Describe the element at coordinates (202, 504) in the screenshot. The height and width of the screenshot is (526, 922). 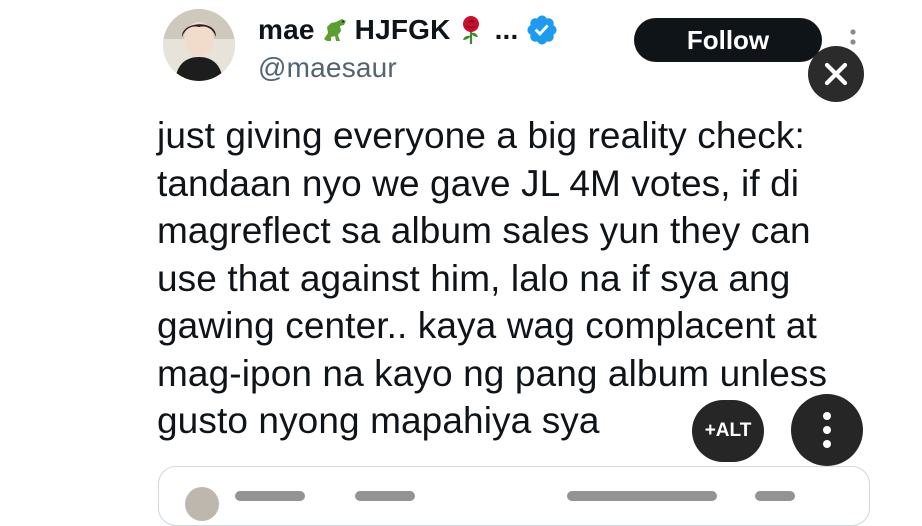
I see `quoted-avatar` at that location.